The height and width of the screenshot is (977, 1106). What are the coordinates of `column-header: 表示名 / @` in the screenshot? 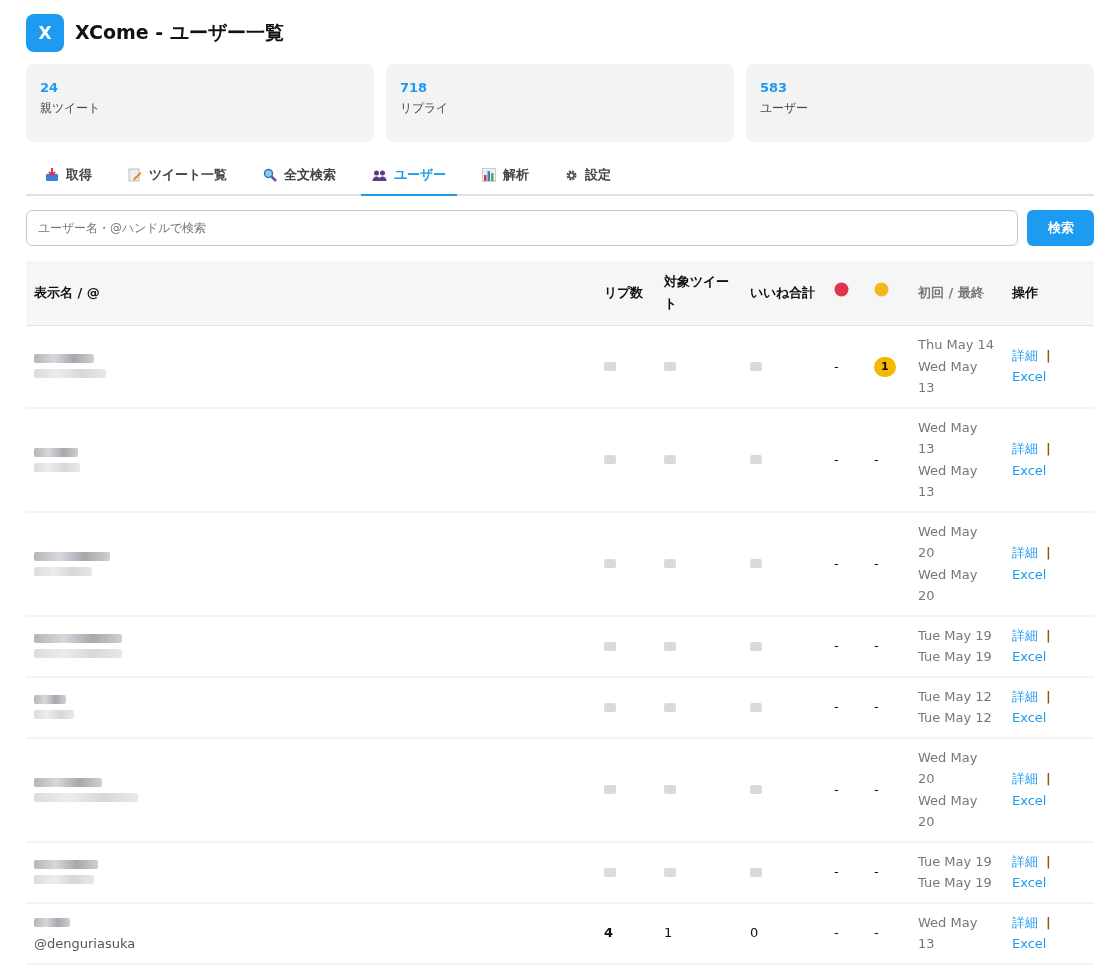 It's located at (311, 293).